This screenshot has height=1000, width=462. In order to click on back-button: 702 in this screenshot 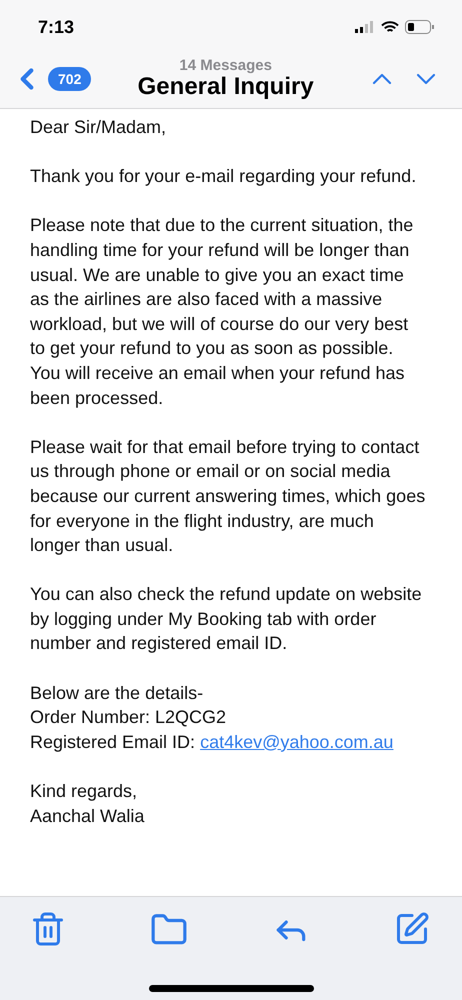, I will do `click(51, 79)`.